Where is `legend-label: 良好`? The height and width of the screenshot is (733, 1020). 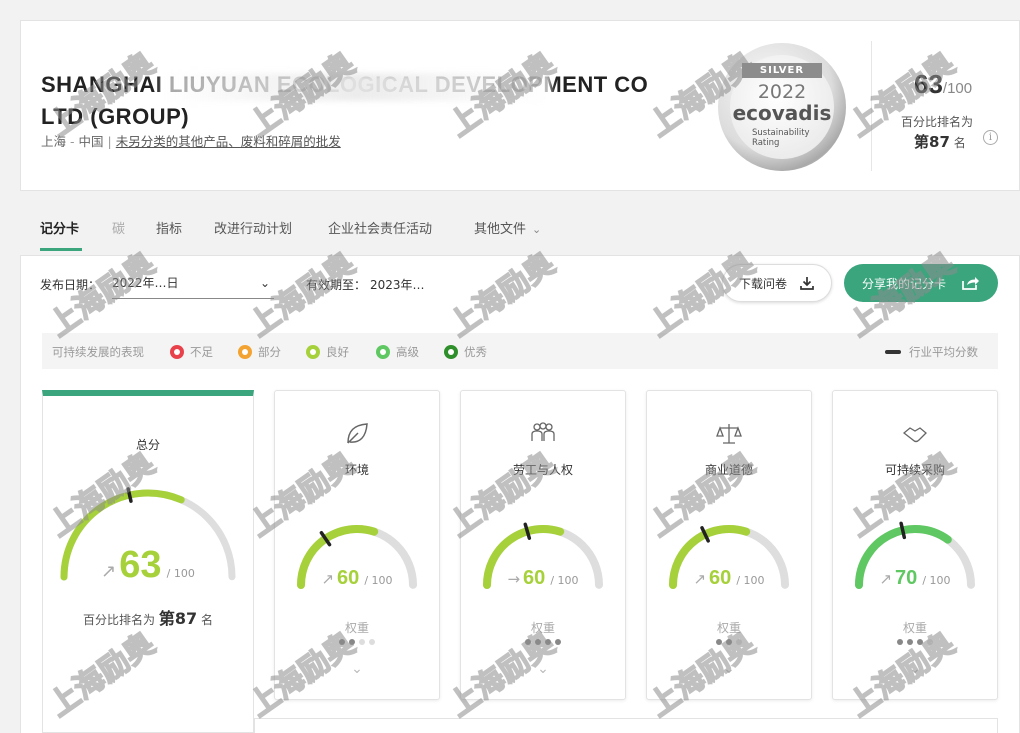
legend-label: 良好 is located at coordinates (337, 352).